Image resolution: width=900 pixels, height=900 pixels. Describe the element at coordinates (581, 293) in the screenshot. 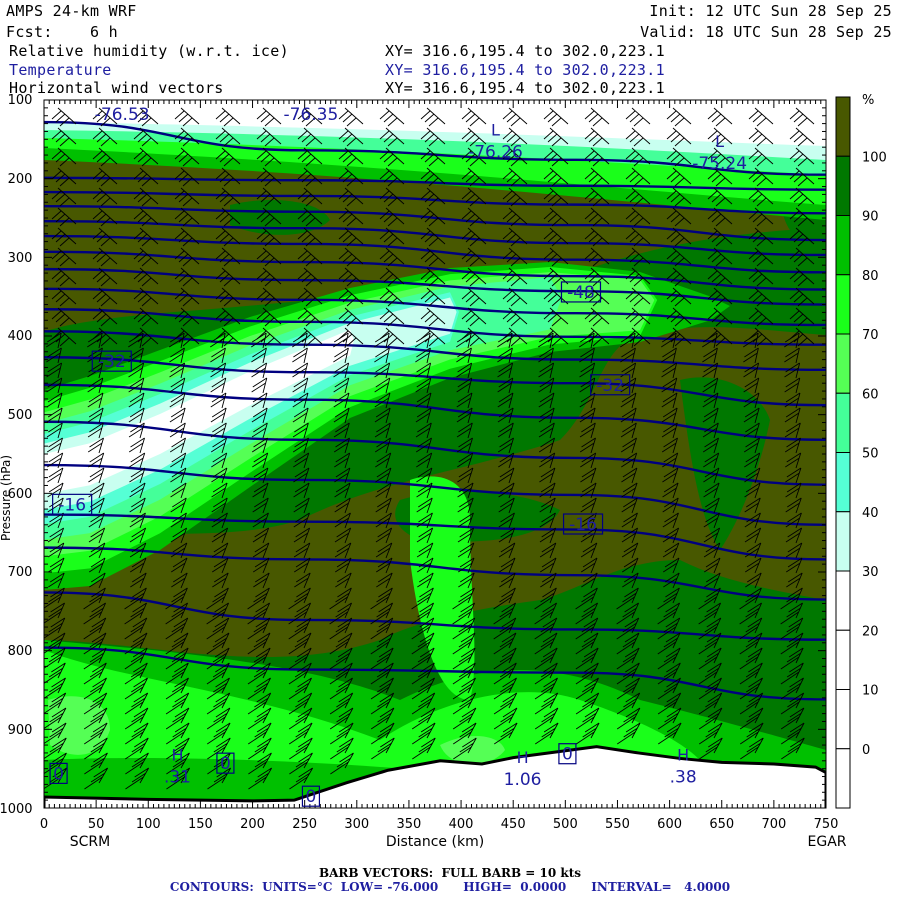

I see `contour-label: -48` at that location.